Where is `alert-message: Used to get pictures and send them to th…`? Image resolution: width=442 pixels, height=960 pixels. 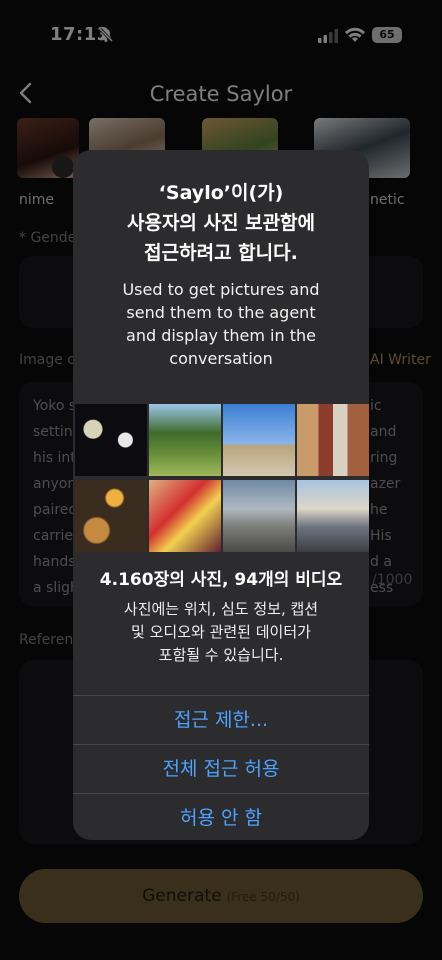
alert-message: Used to get pictures and send them to th… is located at coordinates (221, 324).